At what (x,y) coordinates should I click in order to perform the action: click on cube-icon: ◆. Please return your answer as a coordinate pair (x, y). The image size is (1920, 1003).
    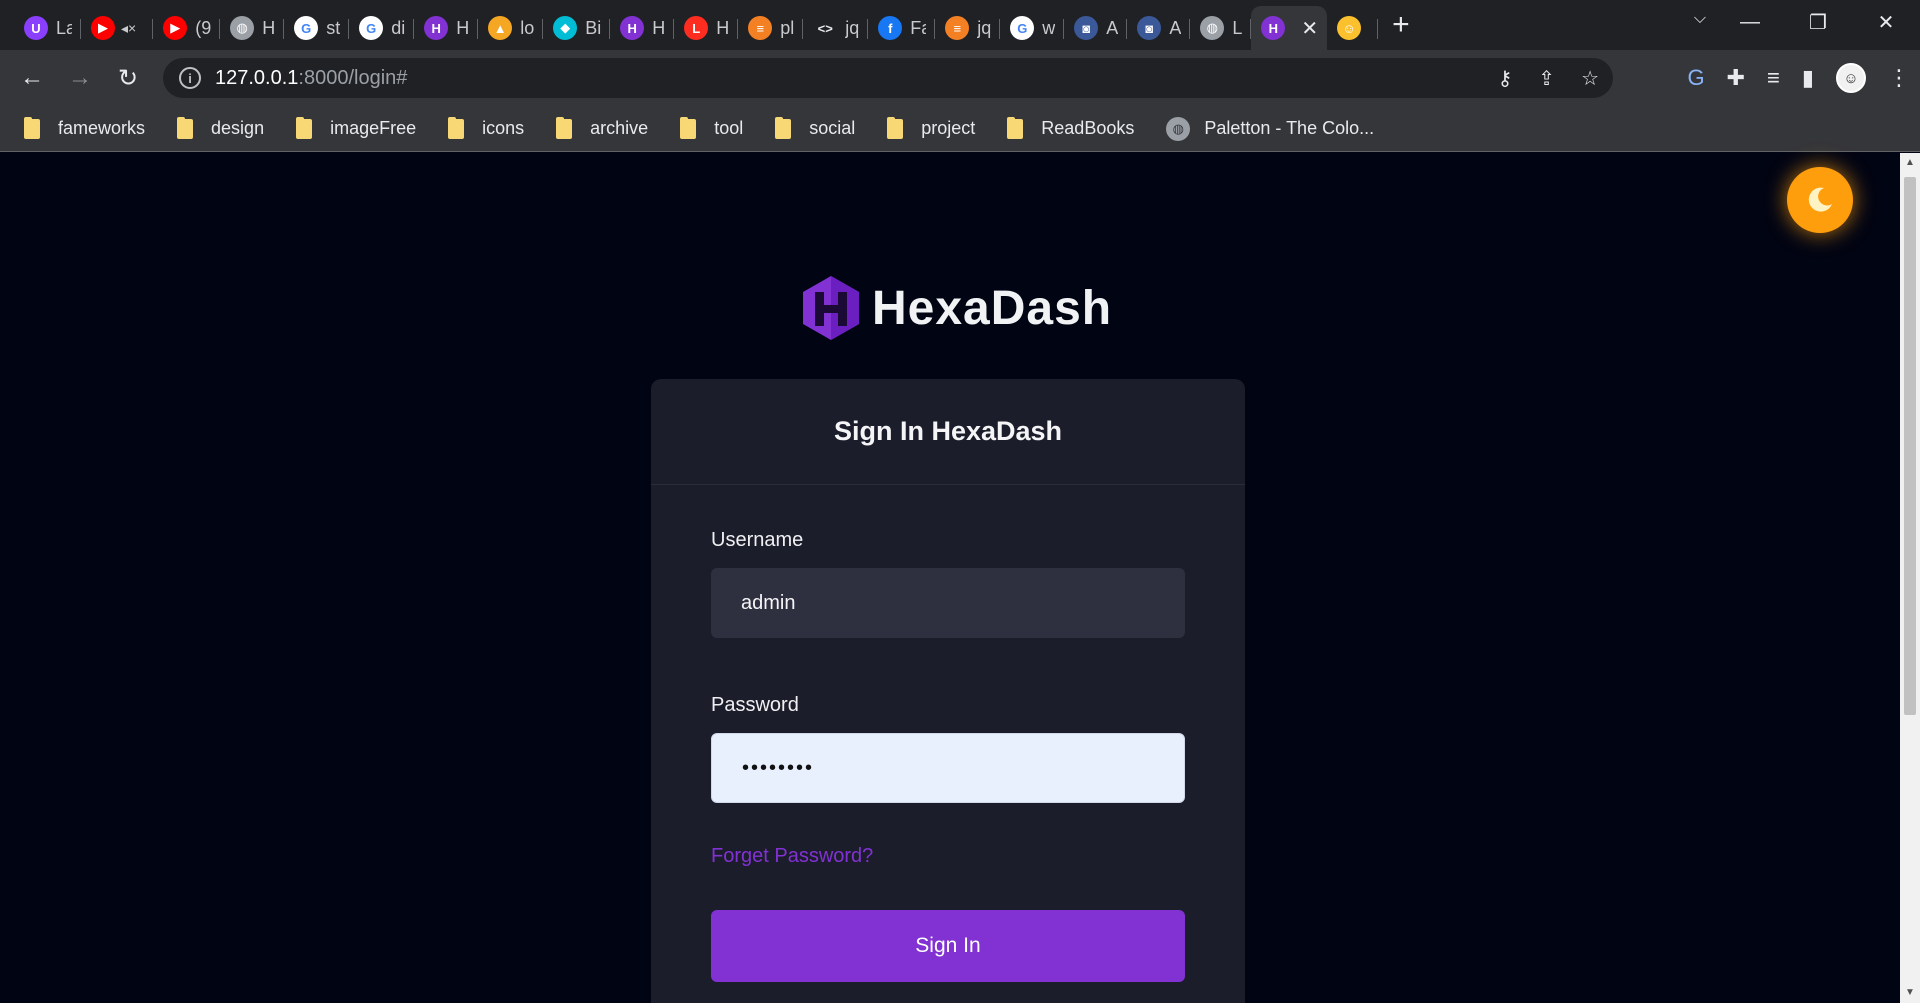
    Looking at the image, I should click on (565, 28).